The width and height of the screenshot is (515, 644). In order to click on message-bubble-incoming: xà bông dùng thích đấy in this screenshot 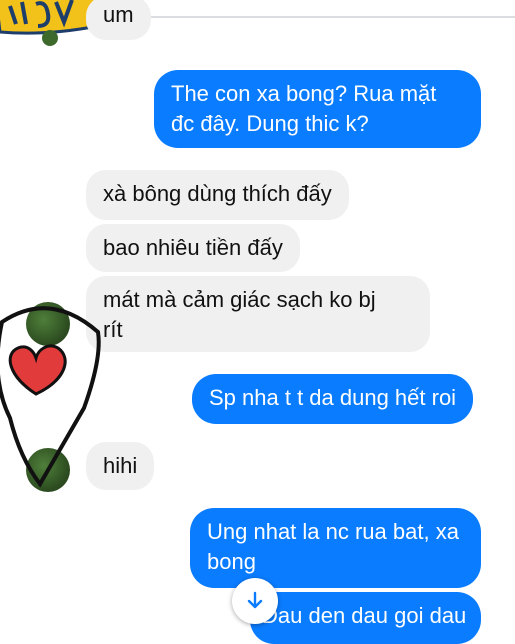, I will do `click(217, 195)`.